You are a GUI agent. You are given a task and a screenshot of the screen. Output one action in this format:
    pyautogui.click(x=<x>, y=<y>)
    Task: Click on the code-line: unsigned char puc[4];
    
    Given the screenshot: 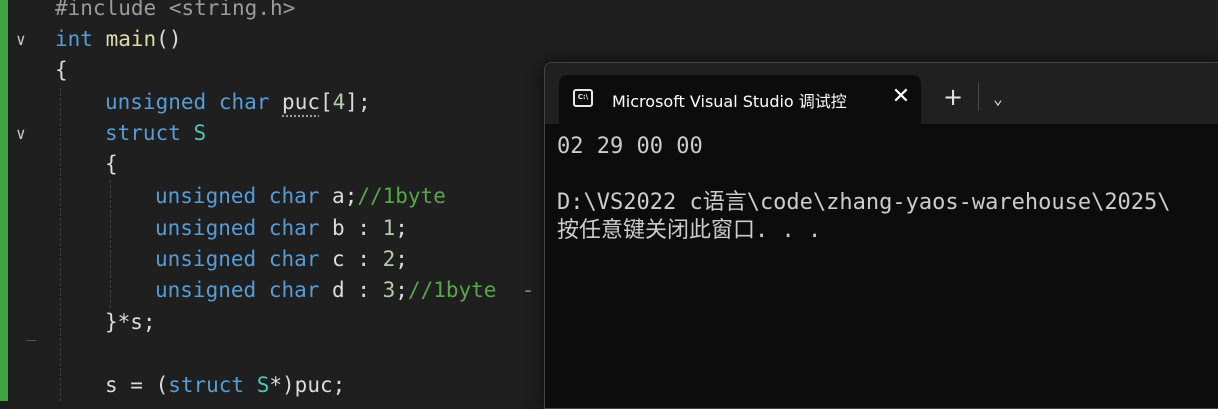 What is the action you would take?
    pyautogui.click(x=238, y=102)
    